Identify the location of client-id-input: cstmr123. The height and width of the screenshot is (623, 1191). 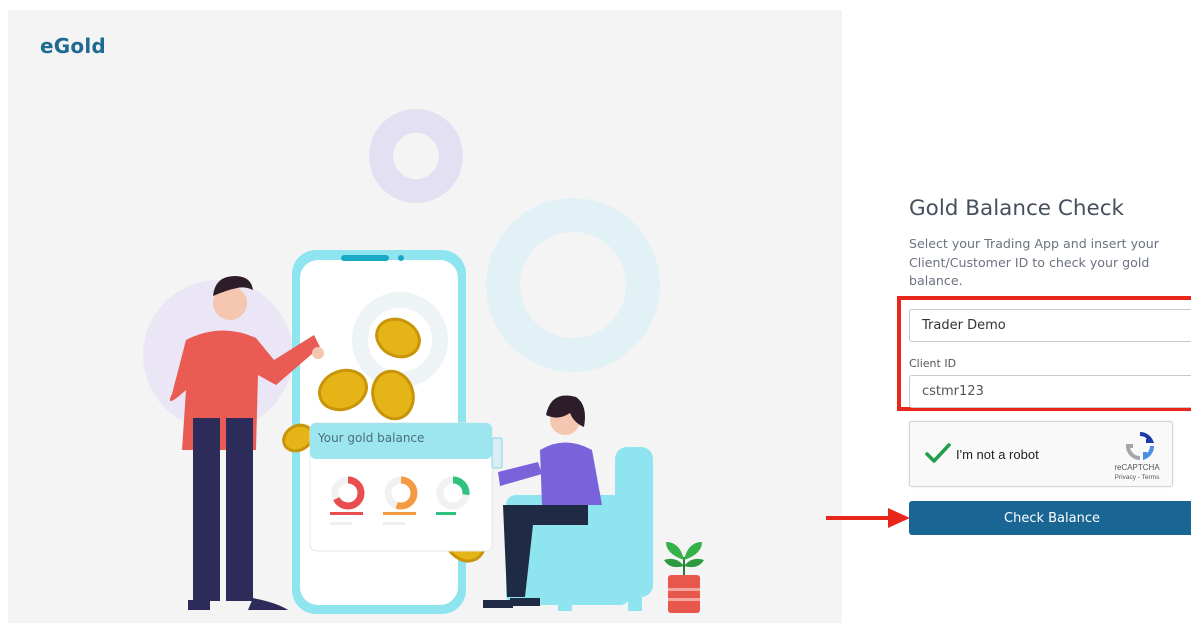
(1050, 391).